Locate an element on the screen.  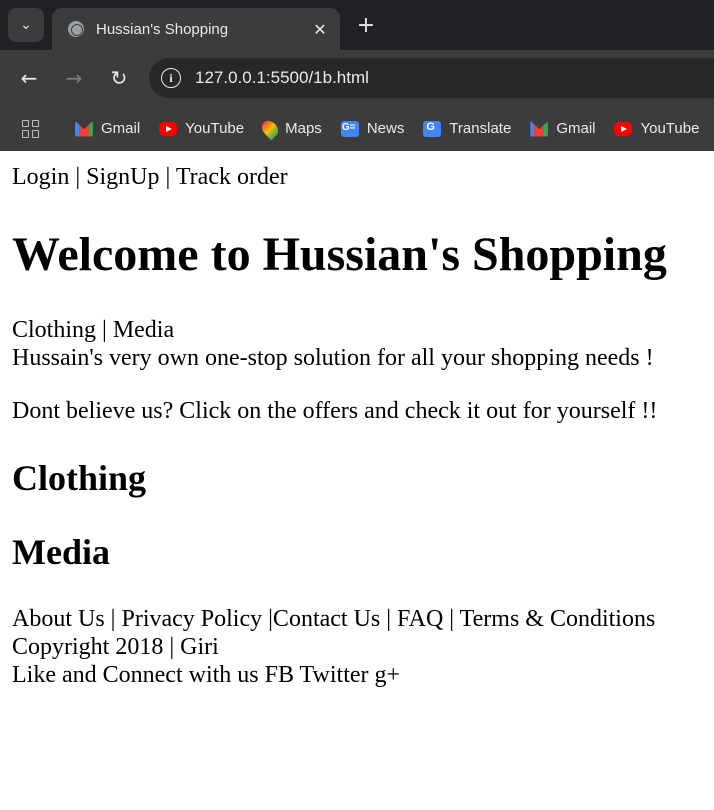
maps-pin-icon is located at coordinates (270, 128).